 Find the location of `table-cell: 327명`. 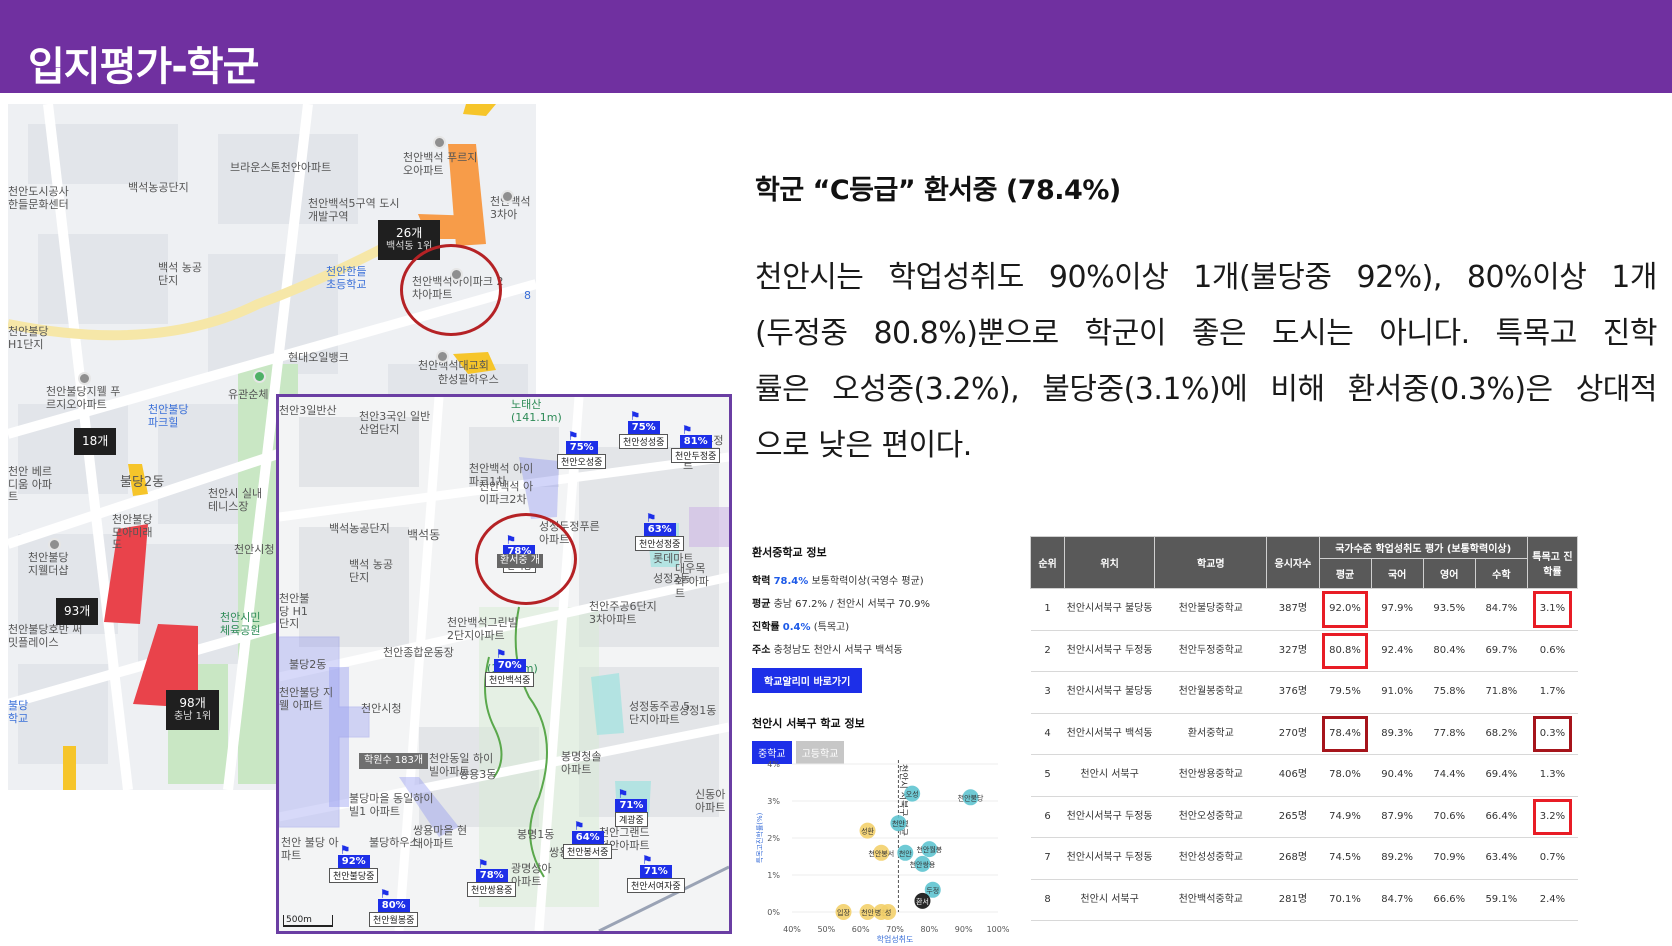

table-cell: 327명 is located at coordinates (1292, 650).